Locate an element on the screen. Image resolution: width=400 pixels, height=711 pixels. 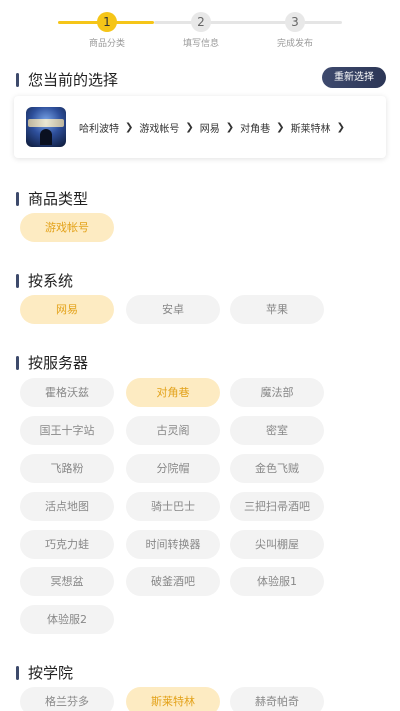
server-title: 按服务器 is located at coordinates (58, 363).